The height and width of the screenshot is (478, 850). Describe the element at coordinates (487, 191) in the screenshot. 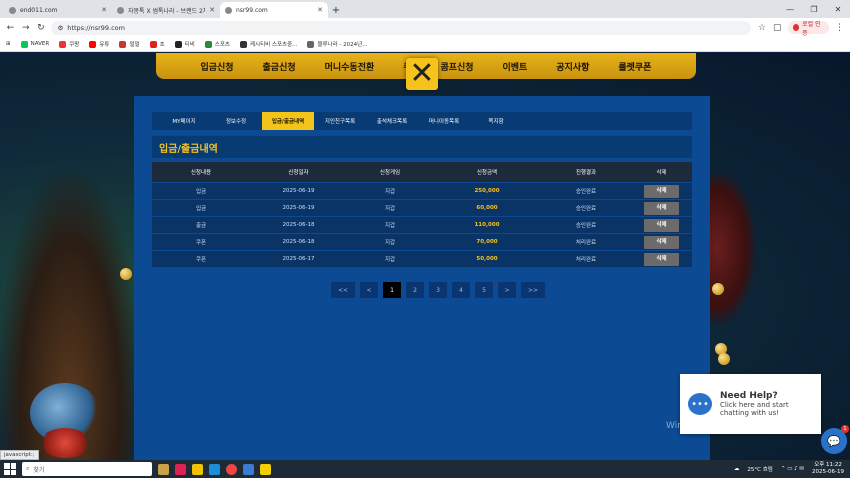

I see `cell-amount: 250,000` at that location.